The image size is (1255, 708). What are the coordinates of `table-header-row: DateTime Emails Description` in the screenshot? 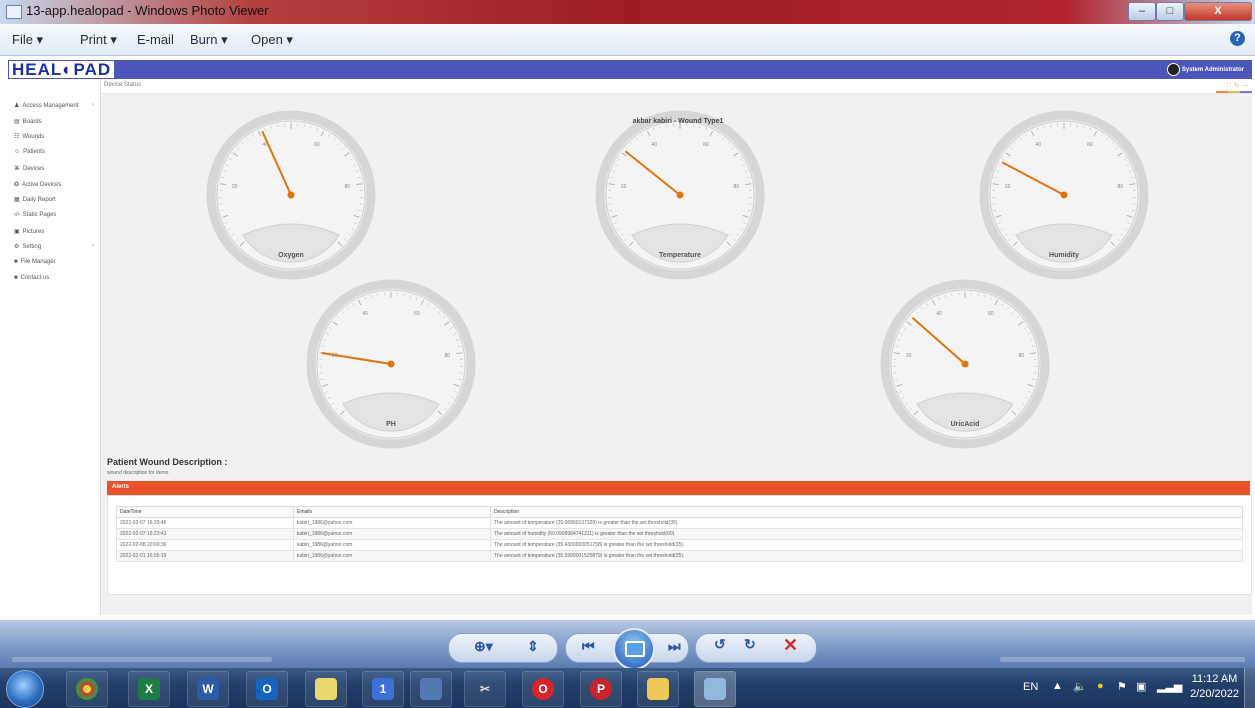 It's located at (679, 512).